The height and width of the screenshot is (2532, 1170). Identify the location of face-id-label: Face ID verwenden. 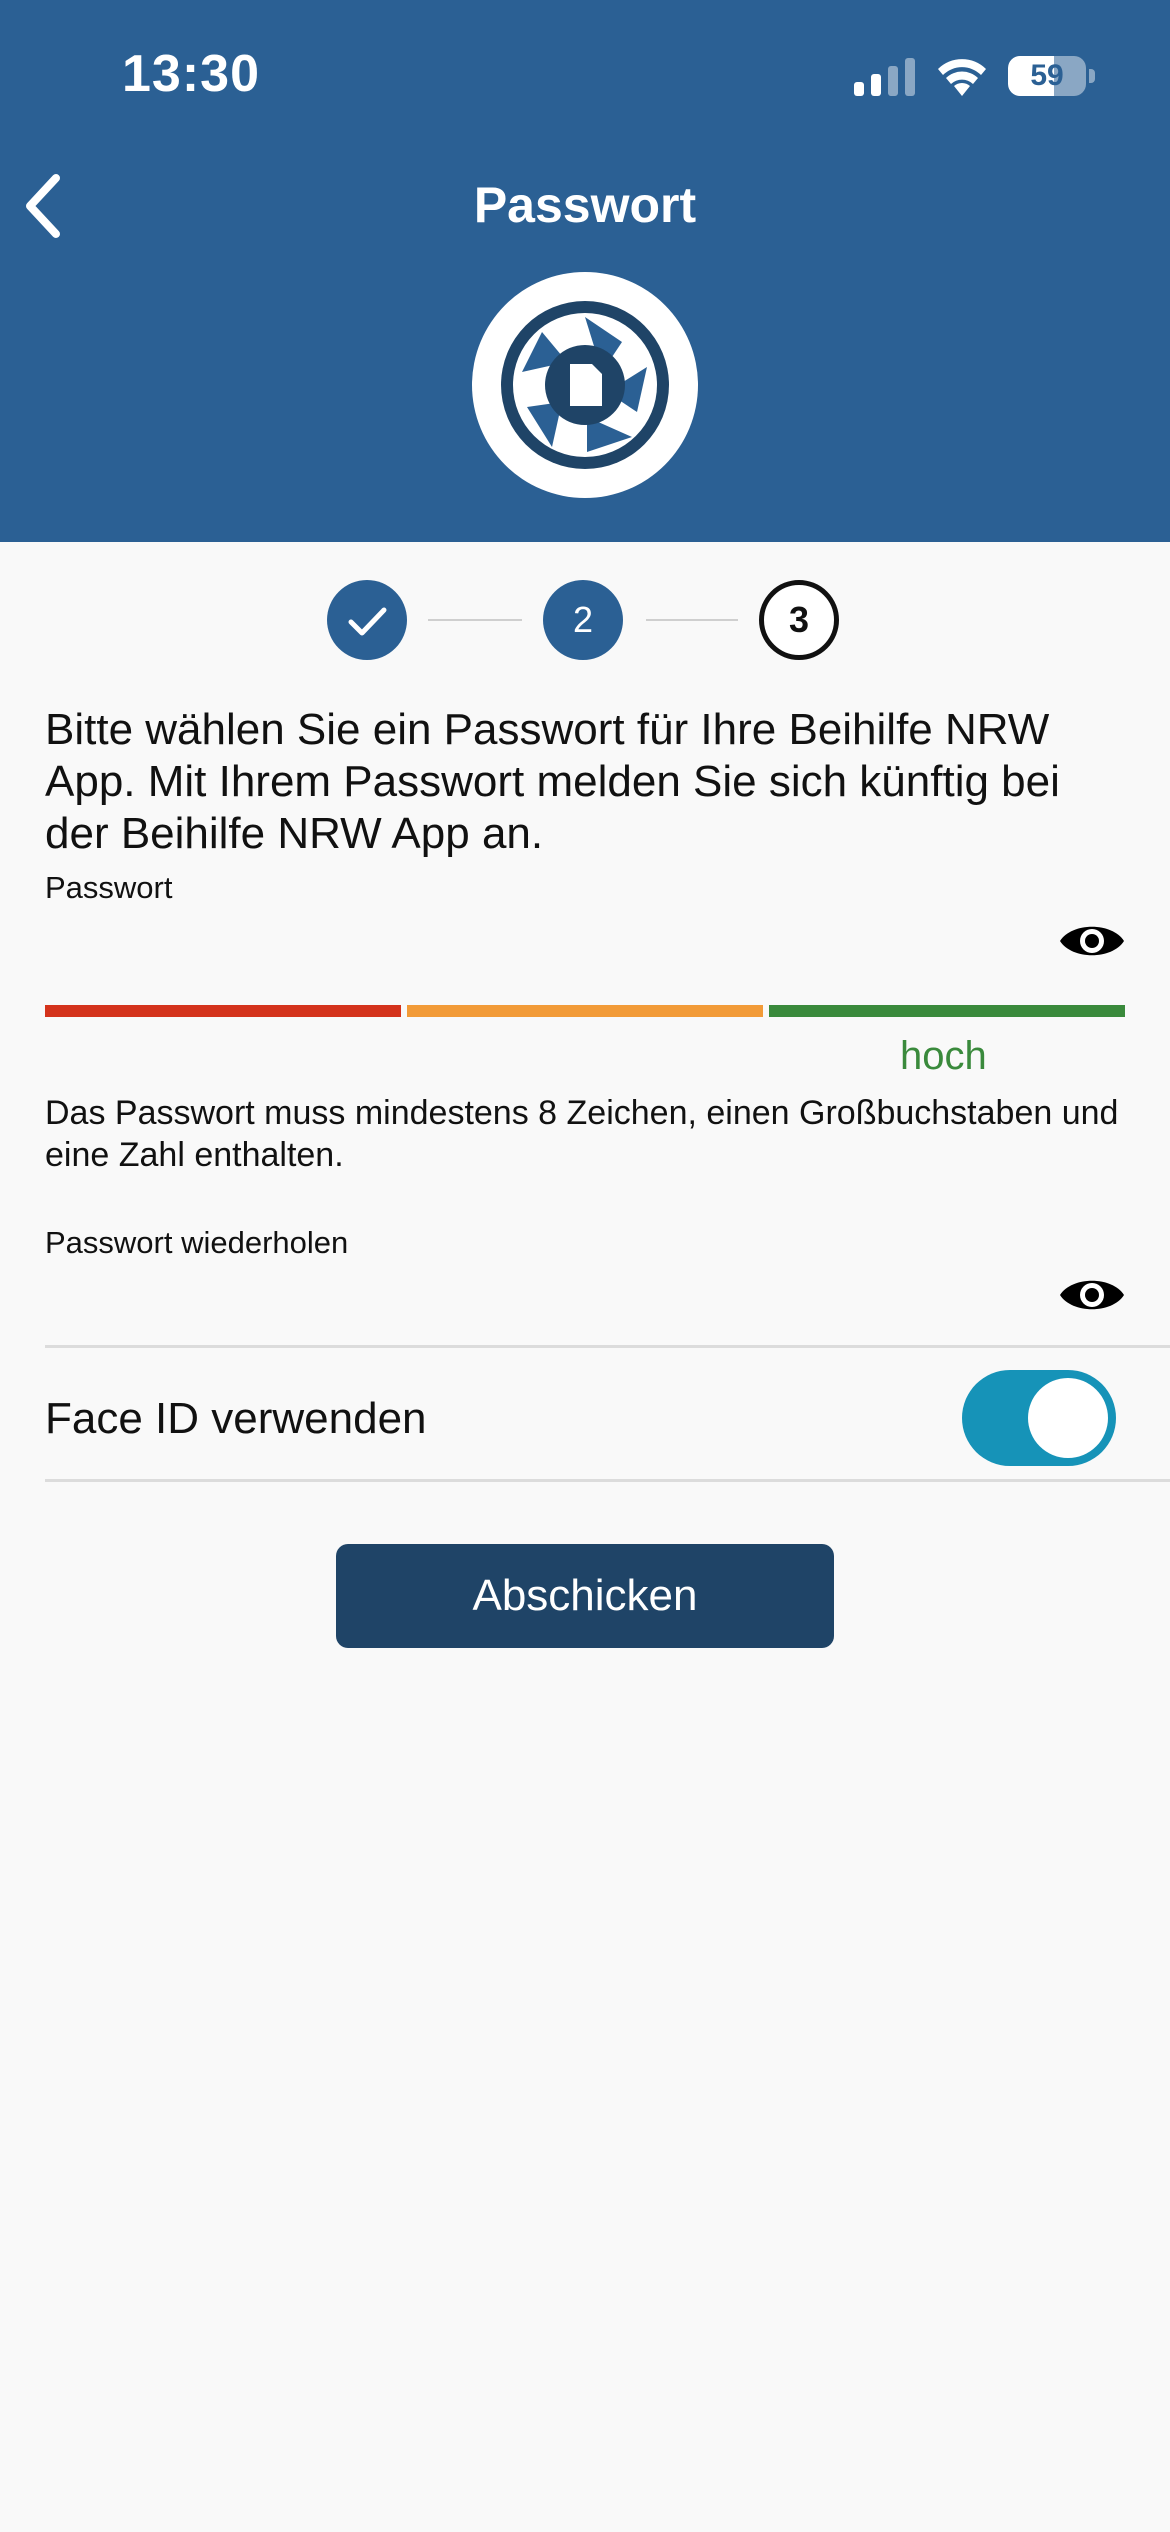
(236, 1418).